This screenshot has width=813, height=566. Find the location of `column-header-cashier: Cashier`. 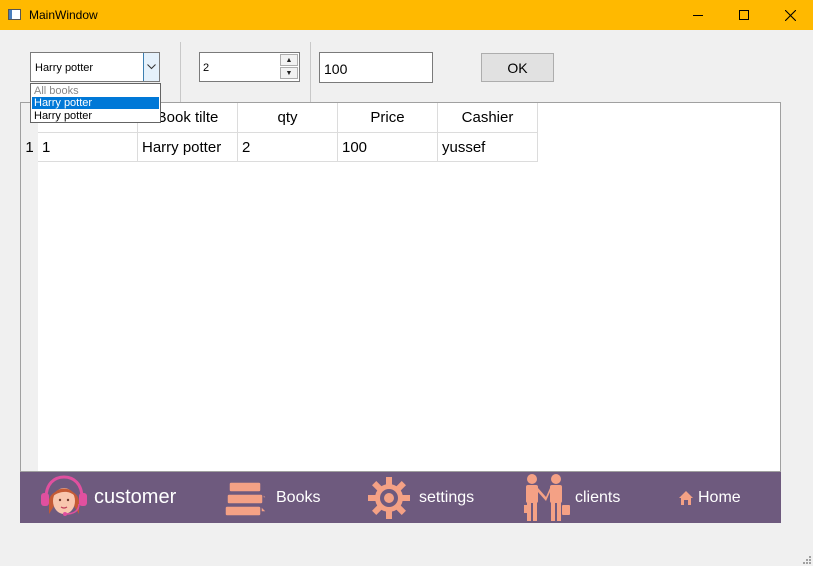

column-header-cashier: Cashier is located at coordinates (488, 118).